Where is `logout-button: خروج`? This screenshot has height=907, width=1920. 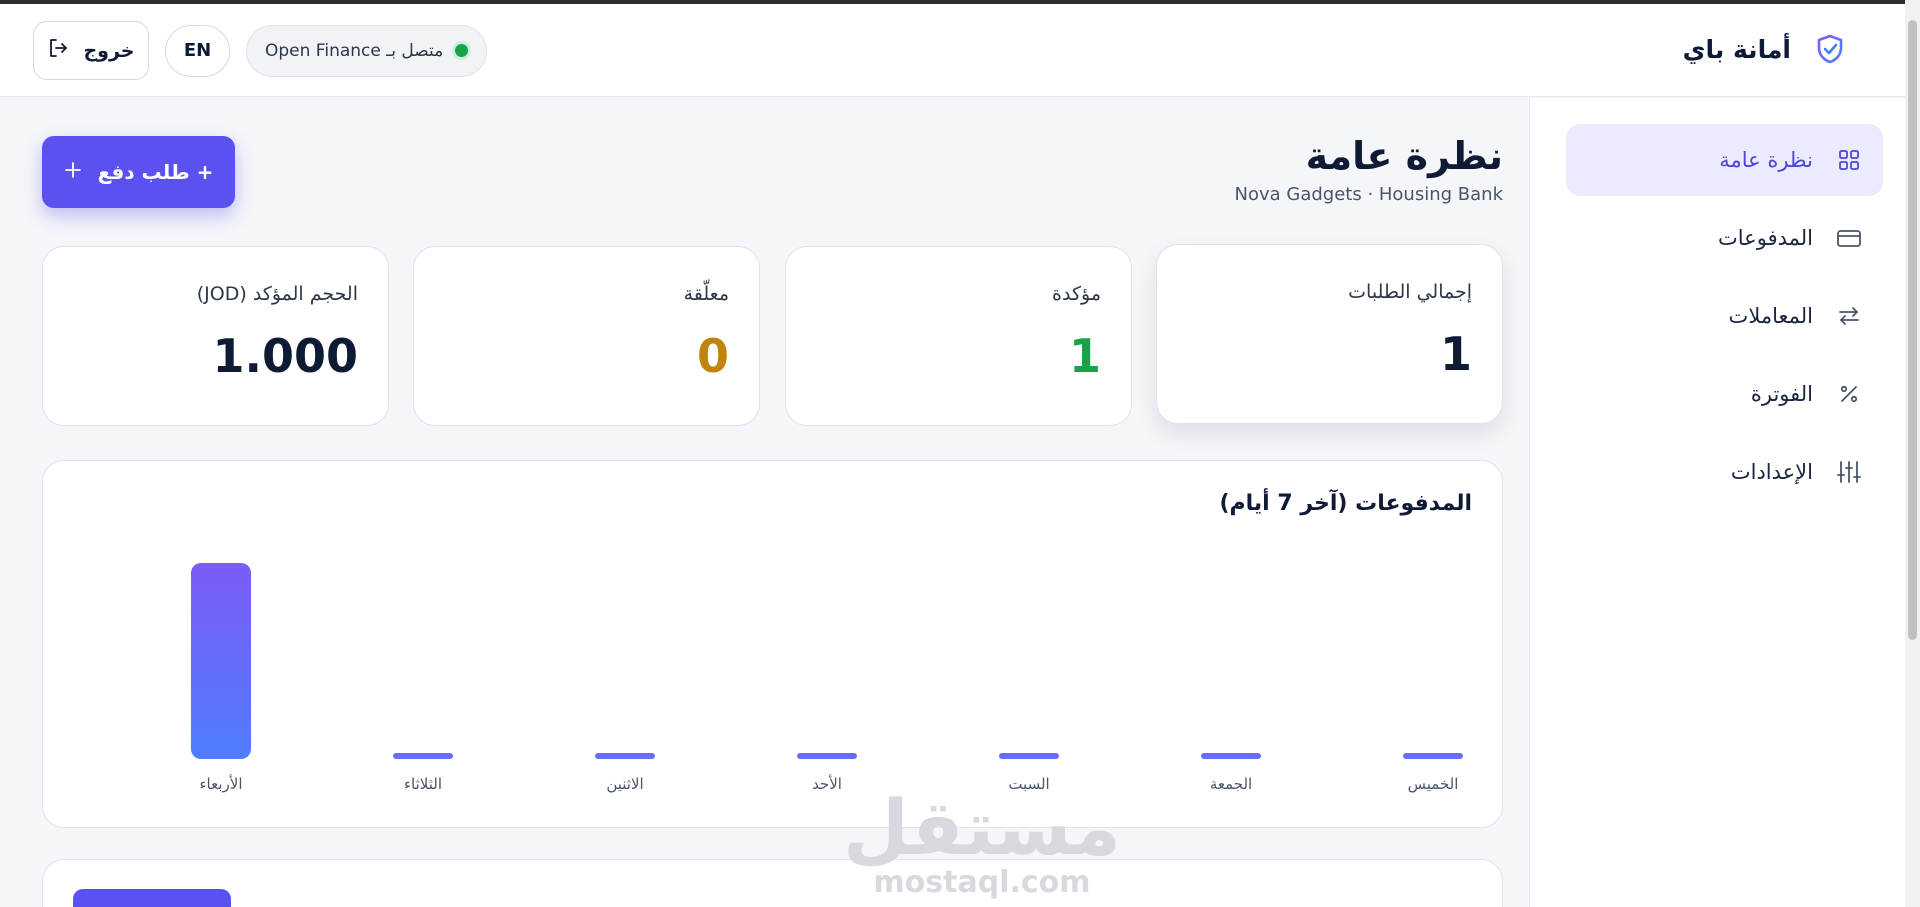
logout-button: خروج is located at coordinates (91, 50).